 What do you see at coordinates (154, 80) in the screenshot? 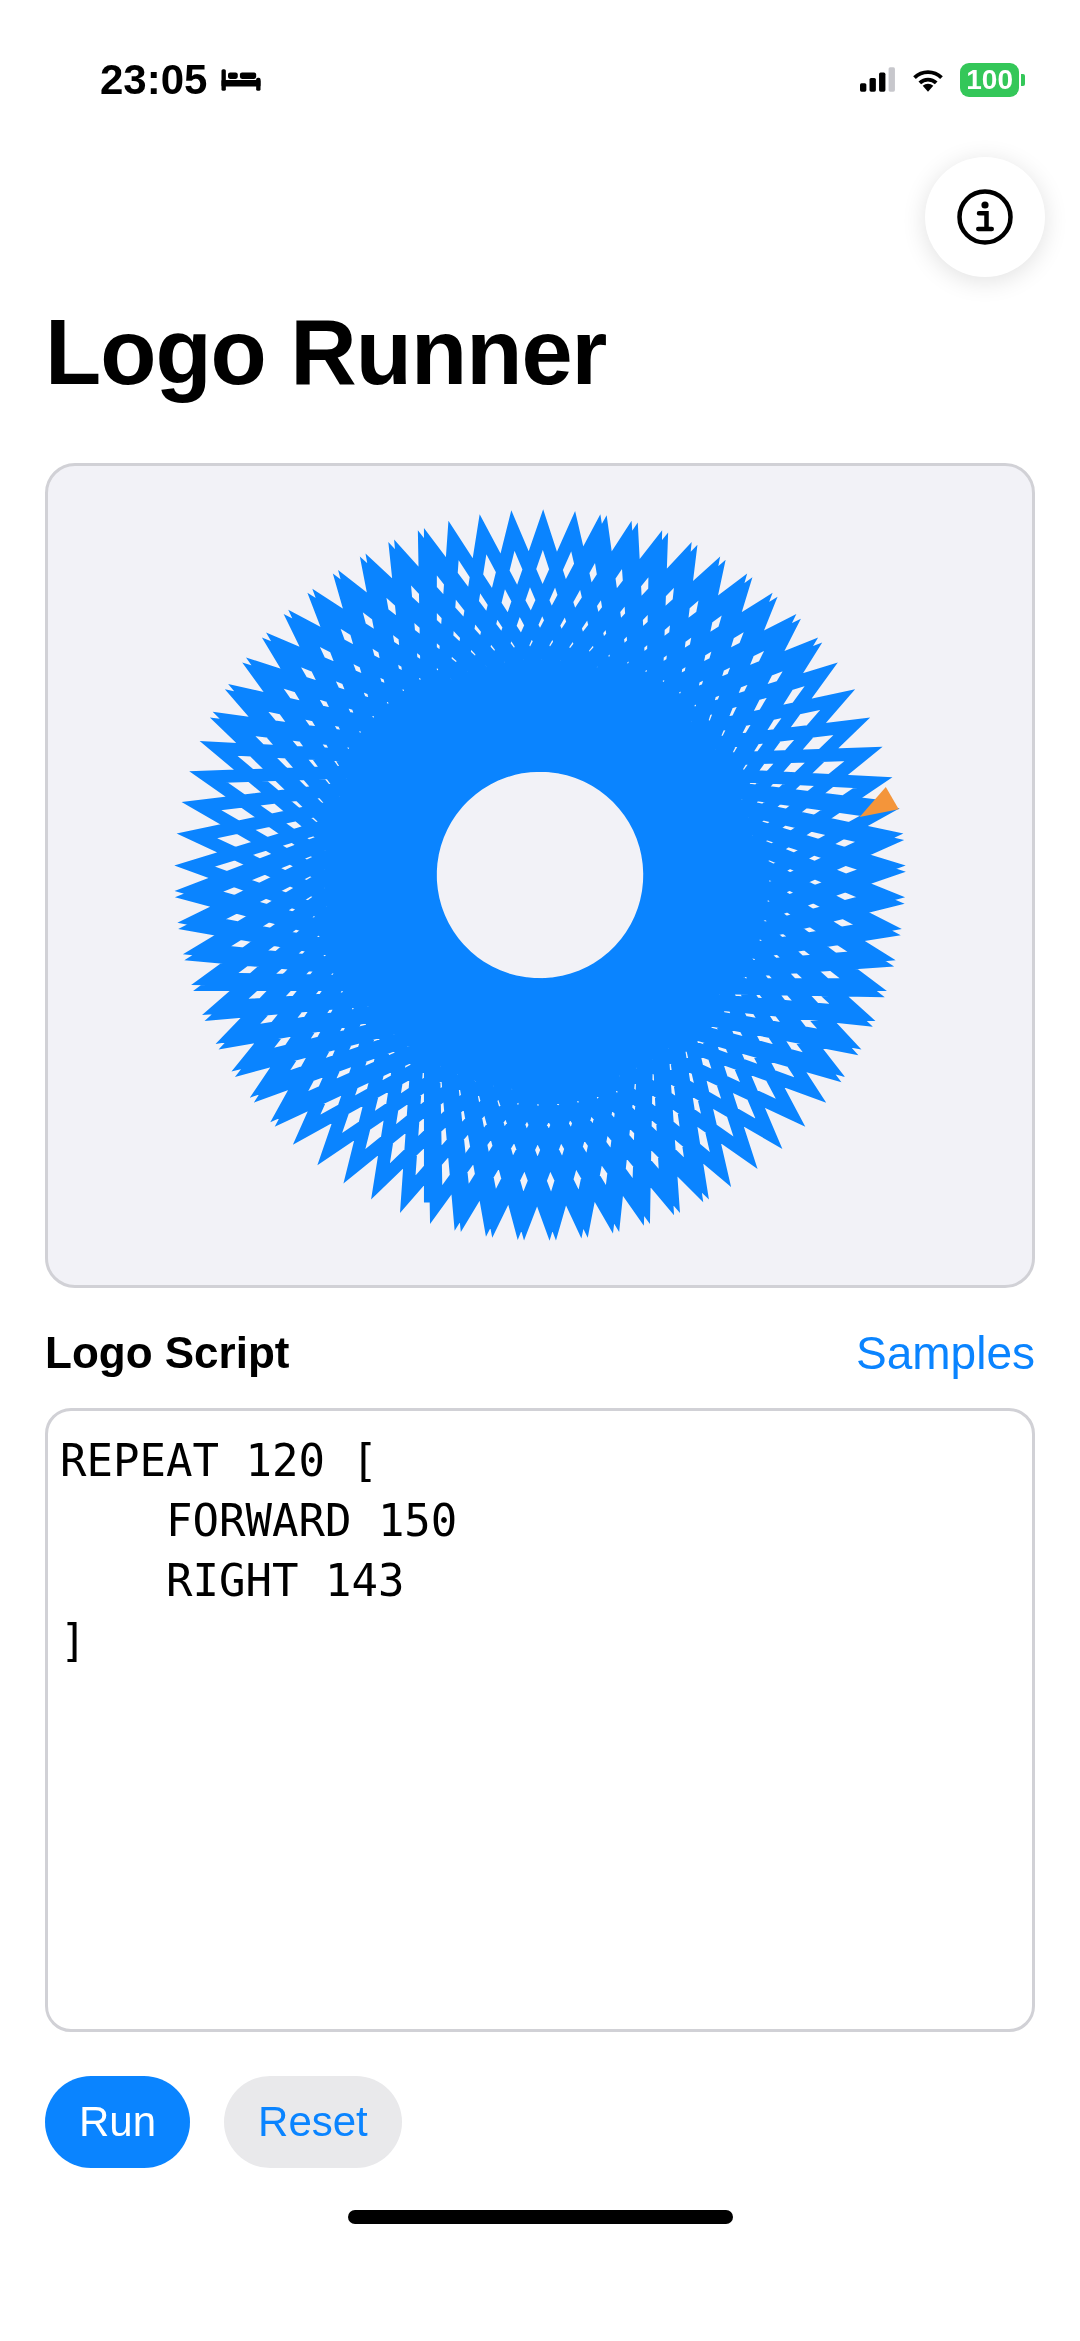
I see `clock-time: 23:05` at bounding box center [154, 80].